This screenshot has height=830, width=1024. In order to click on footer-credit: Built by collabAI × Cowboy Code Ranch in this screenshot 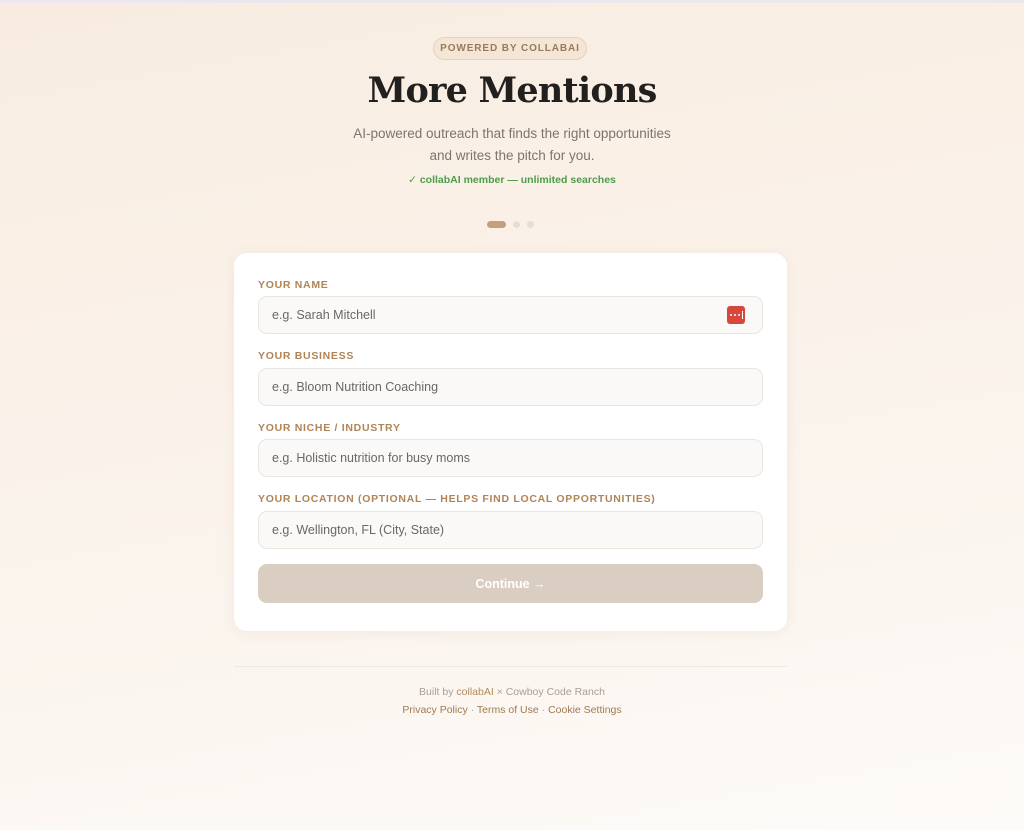, I will do `click(512, 692)`.